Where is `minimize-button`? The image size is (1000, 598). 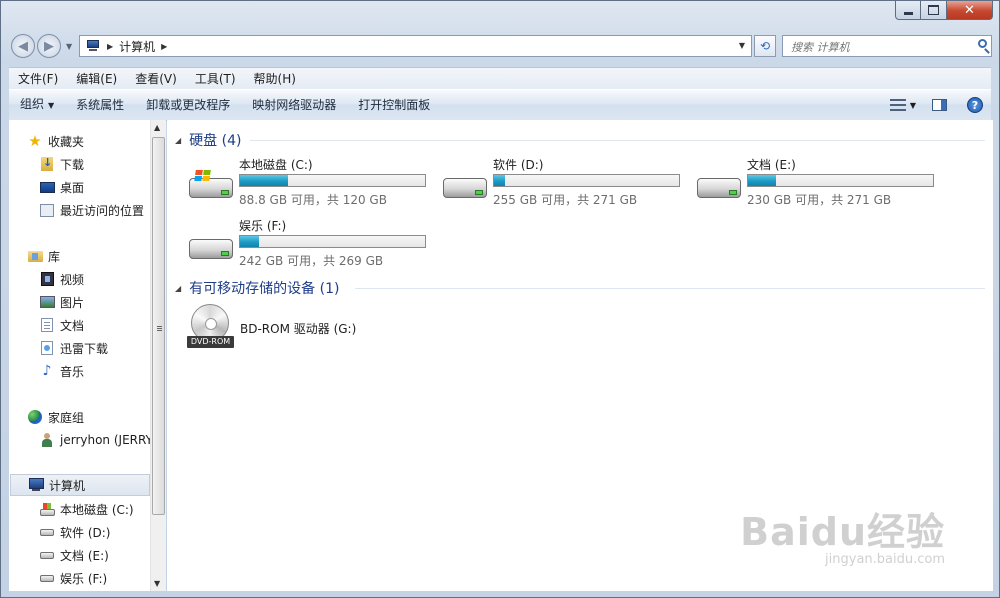 minimize-button is located at coordinates (908, 10).